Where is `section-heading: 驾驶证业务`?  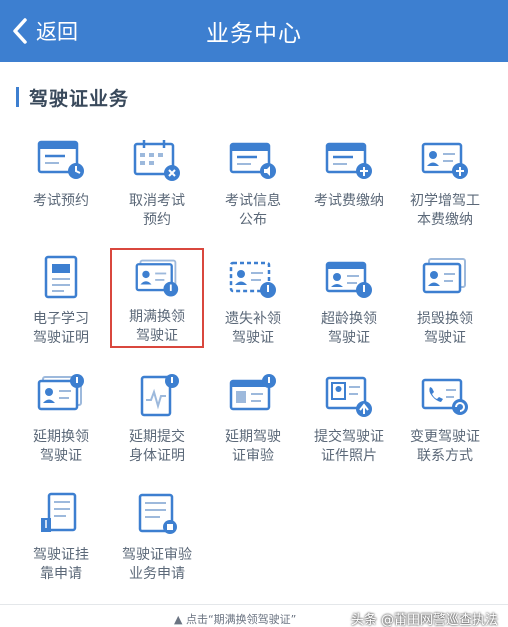
section-heading: 驾驶证业务 is located at coordinates (73, 98).